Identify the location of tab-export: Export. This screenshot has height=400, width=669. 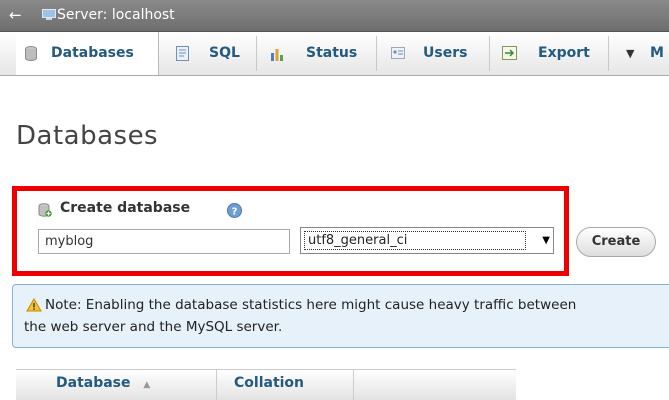
(549, 53).